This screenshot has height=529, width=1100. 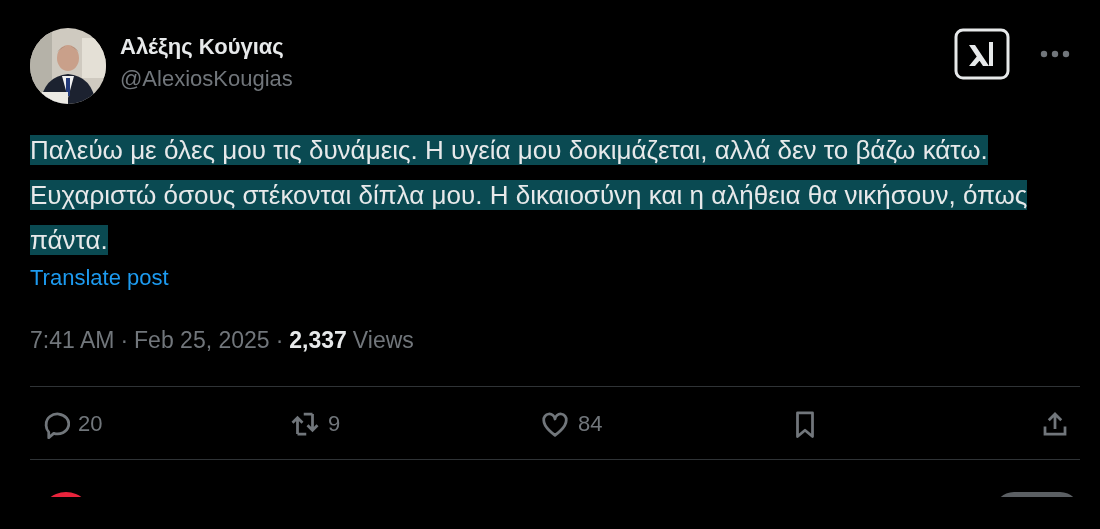 What do you see at coordinates (1055, 54) in the screenshot?
I see `more-icon` at bounding box center [1055, 54].